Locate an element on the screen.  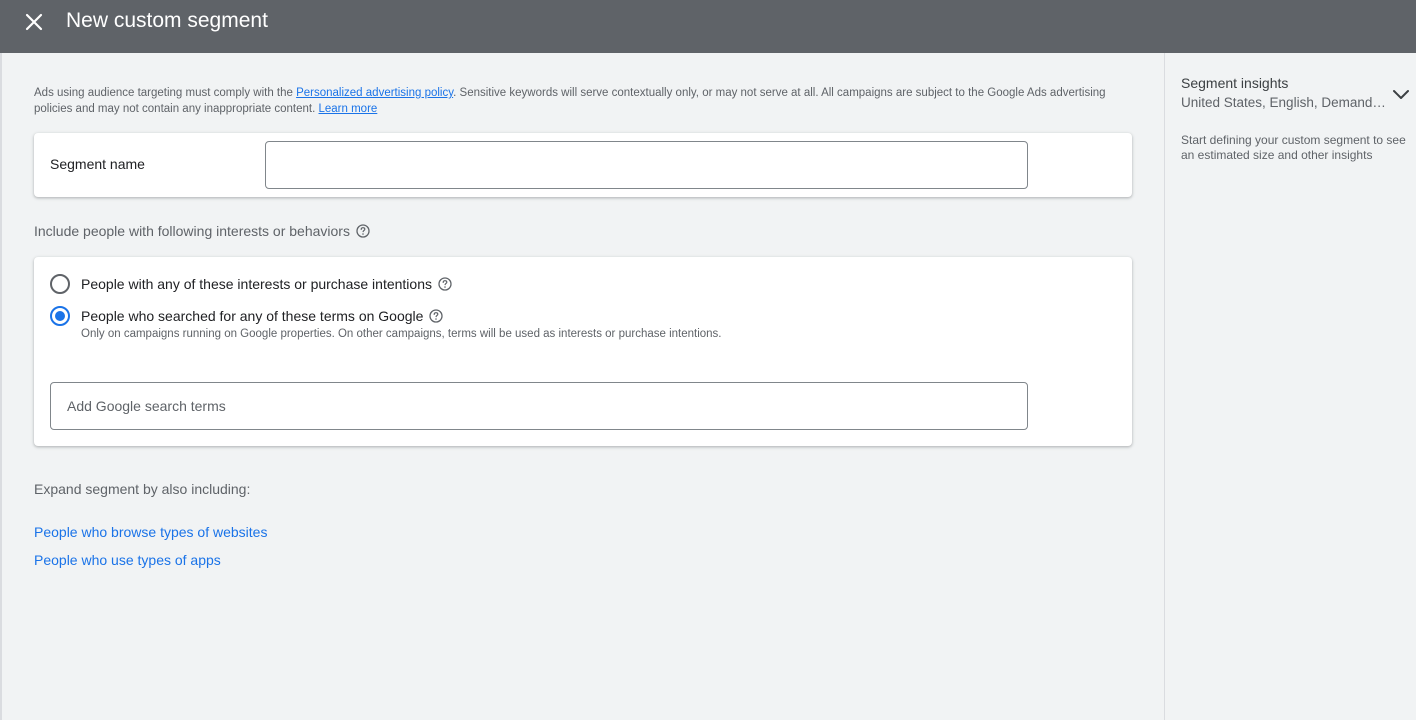
segment-insights-subtitle: United States, English, Demand Gen is located at coordinates (1283, 102).